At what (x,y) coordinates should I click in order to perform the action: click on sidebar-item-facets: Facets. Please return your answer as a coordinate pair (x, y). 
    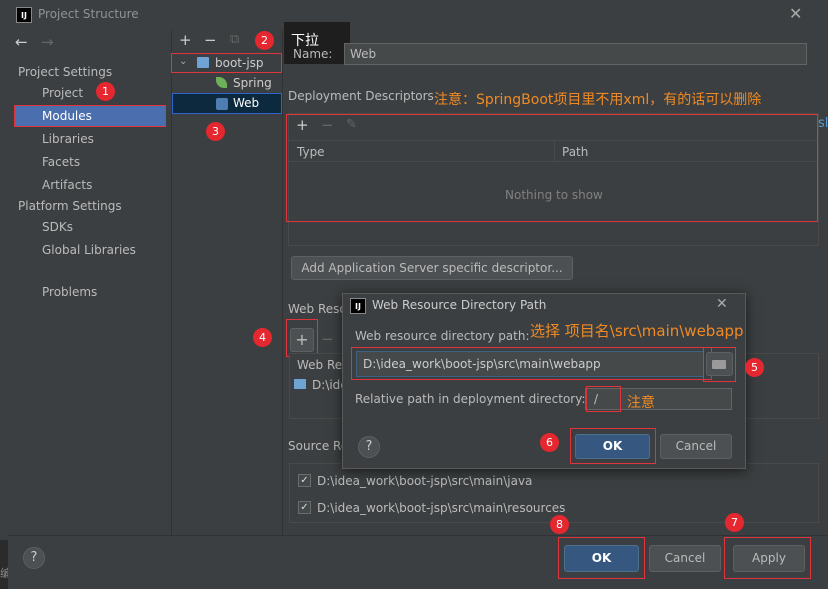
    Looking at the image, I should click on (61, 162).